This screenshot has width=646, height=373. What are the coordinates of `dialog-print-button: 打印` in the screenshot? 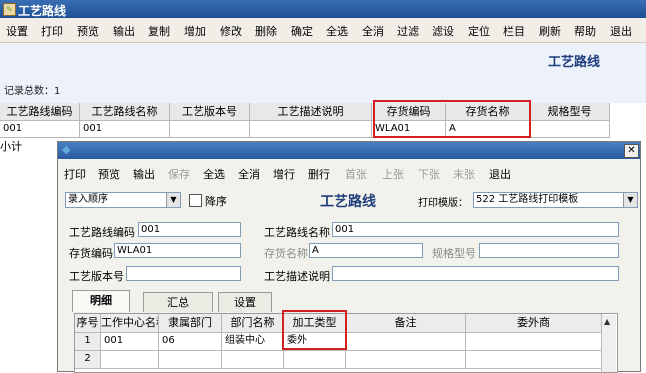 It's located at (75, 174).